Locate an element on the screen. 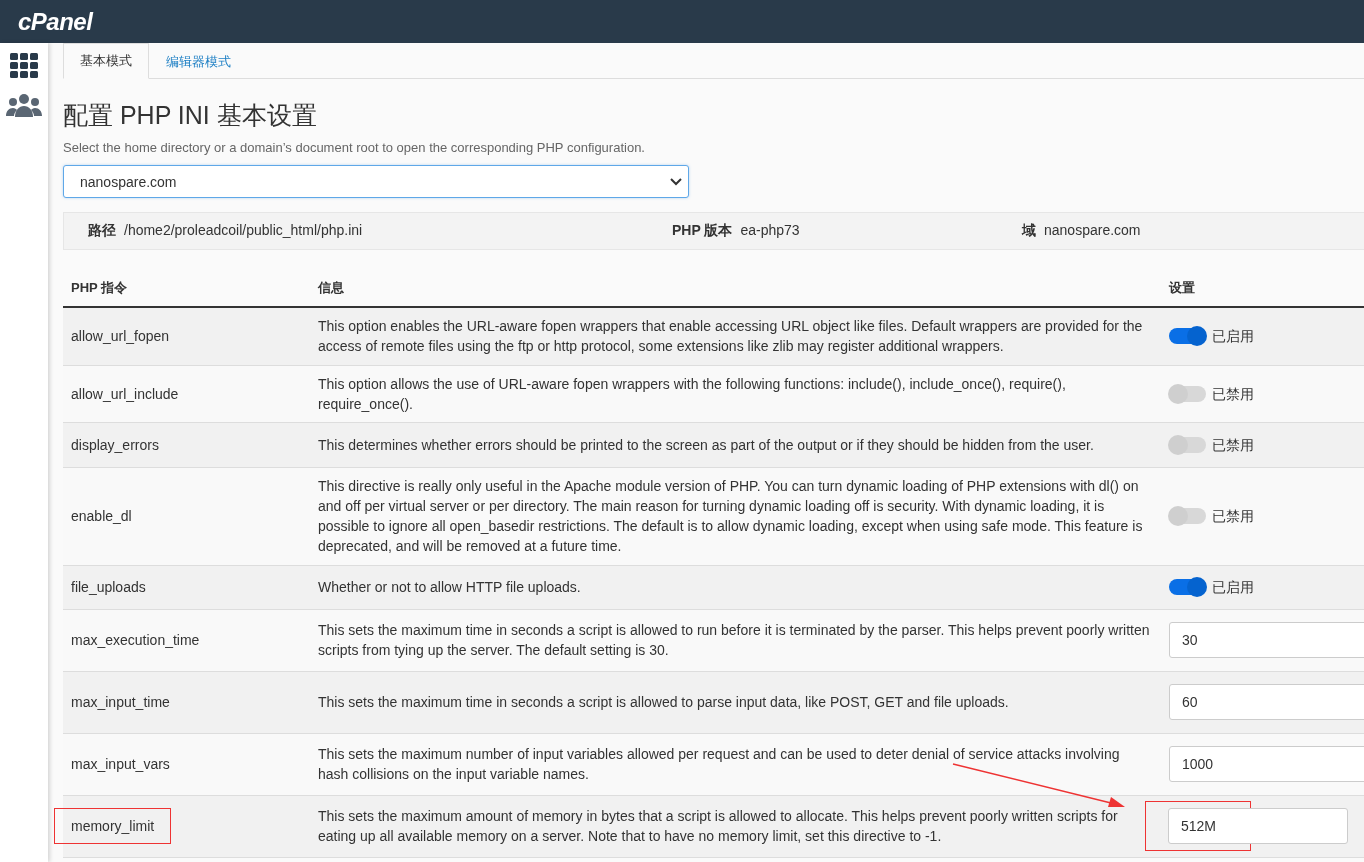 The image size is (1364, 862). info-label: 路径 is located at coordinates (102, 231).